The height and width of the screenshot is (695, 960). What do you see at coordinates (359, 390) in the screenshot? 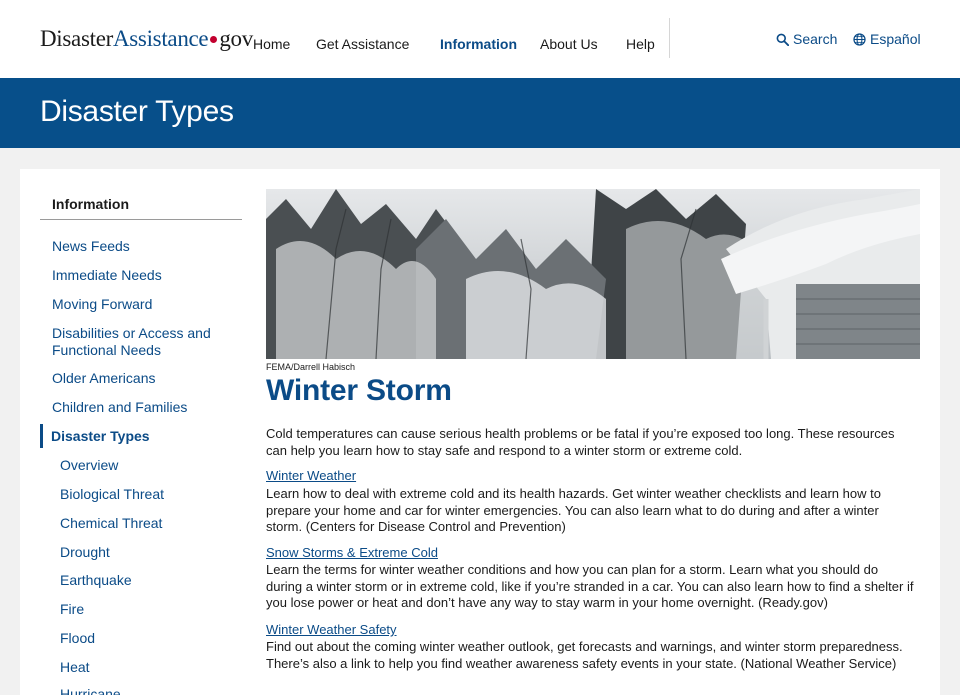
I see `page-title: Winter Storm` at bounding box center [359, 390].